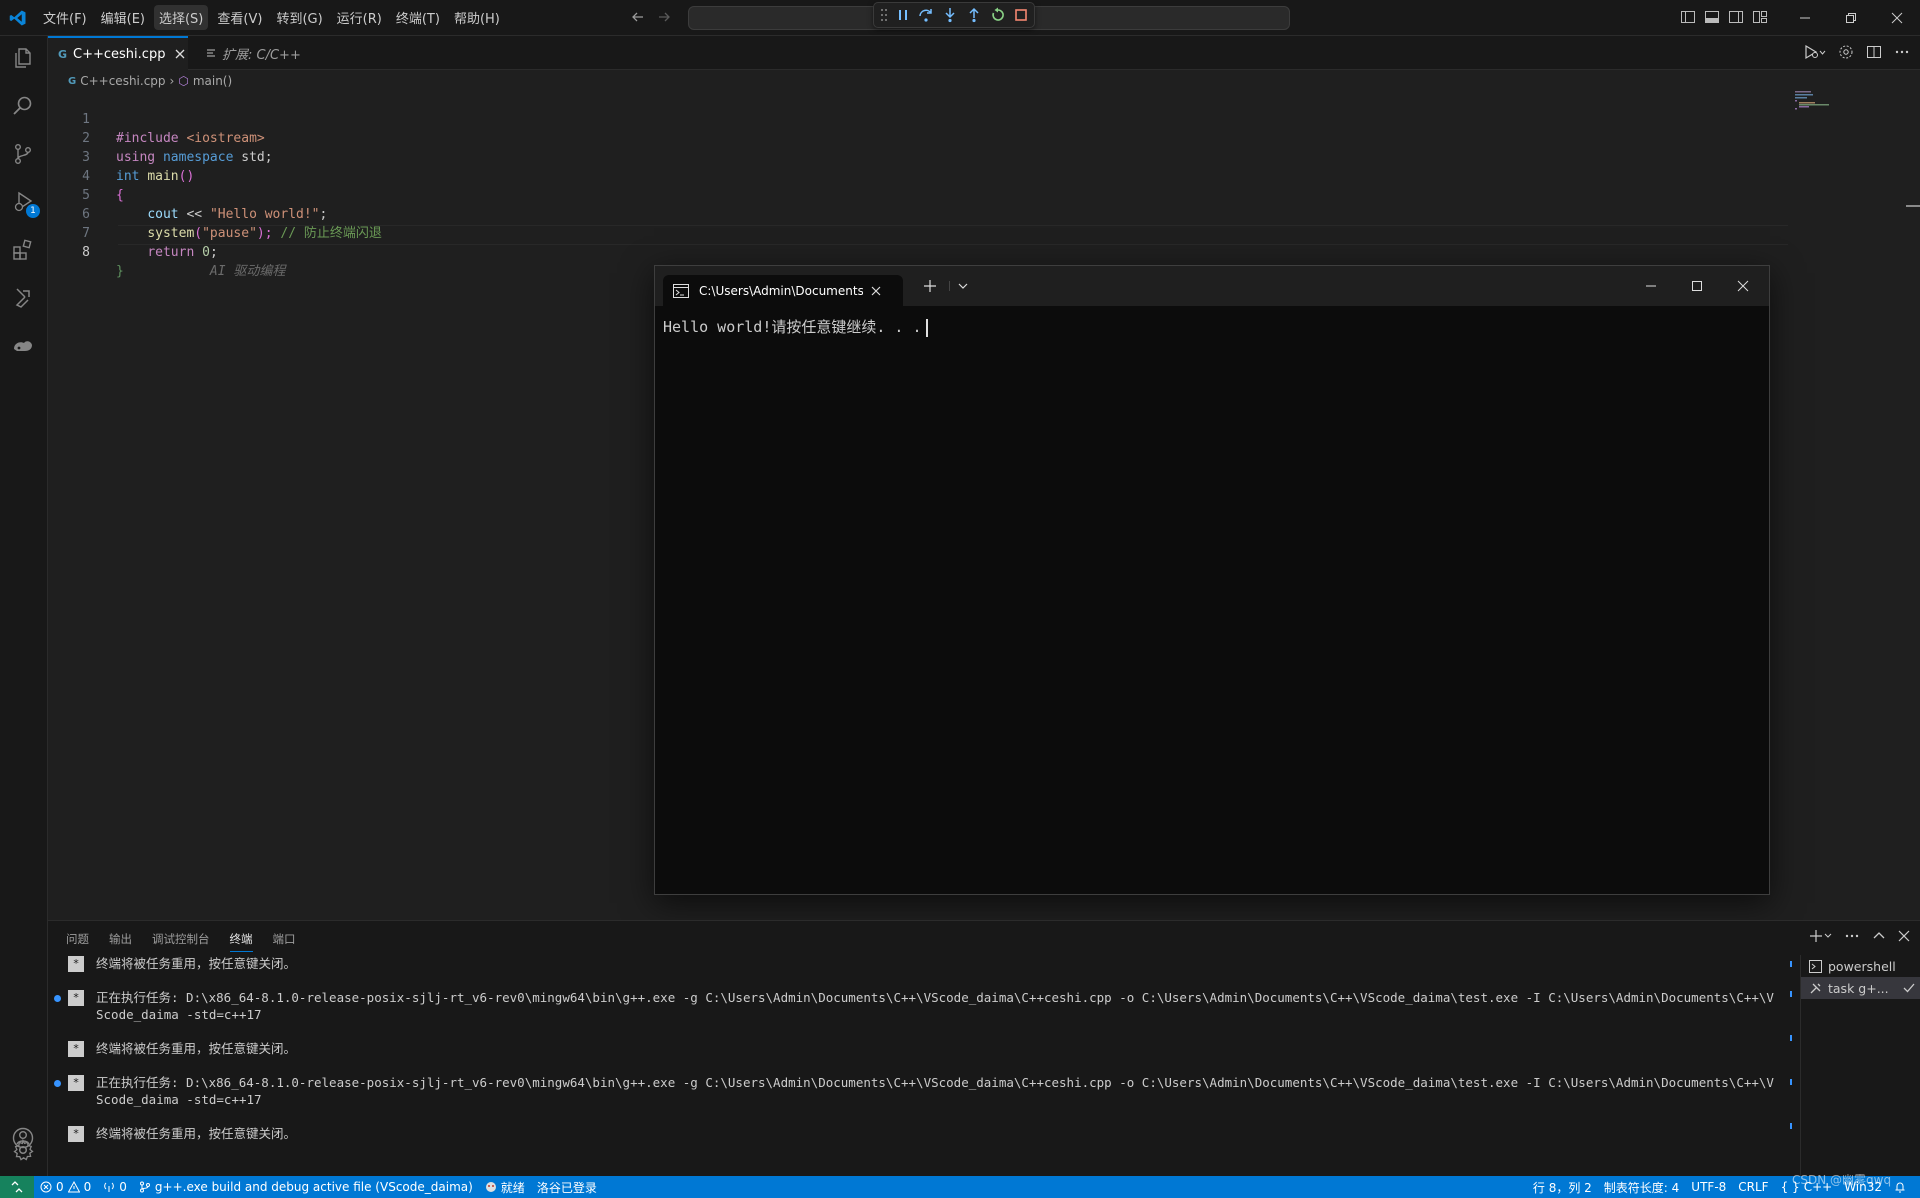 This screenshot has height=1198, width=1920. I want to click on toggle-primary-sidebar-icon, so click(1688, 17).